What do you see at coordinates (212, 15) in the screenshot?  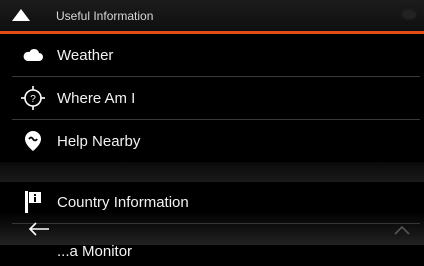 I see `header-bar: Useful Information` at bounding box center [212, 15].